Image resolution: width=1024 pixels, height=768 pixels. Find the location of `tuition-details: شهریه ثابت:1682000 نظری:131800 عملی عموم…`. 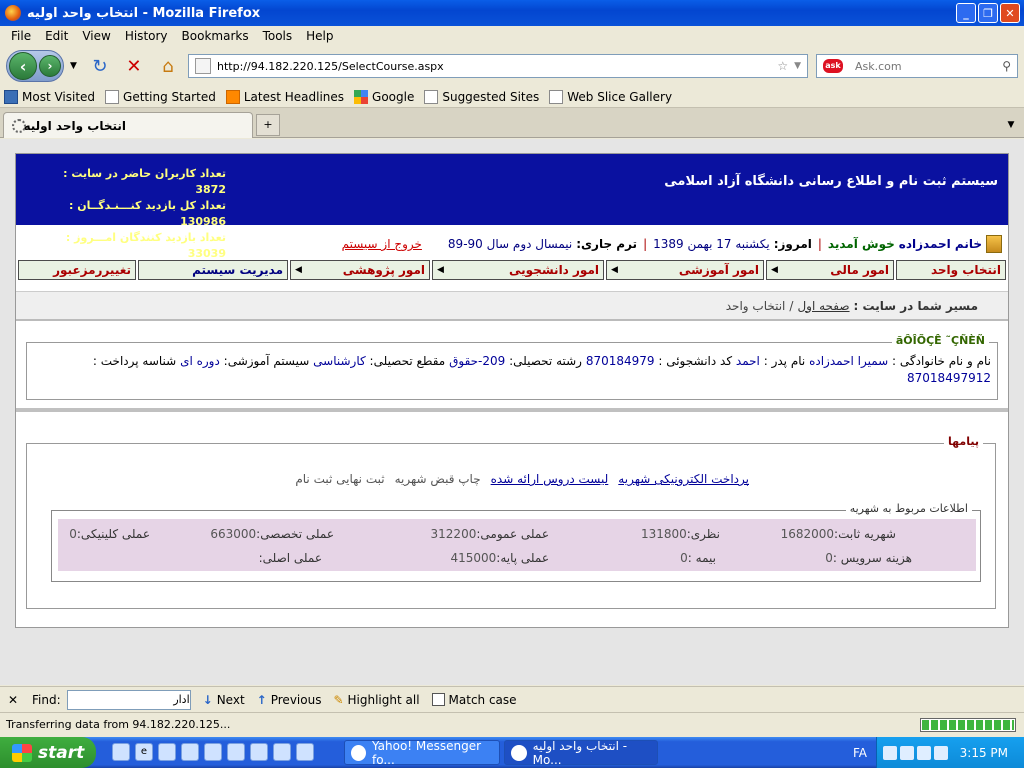

tuition-details: شهریه ثابت:1682000 نظری:131800 عملی عموم… is located at coordinates (517, 545).